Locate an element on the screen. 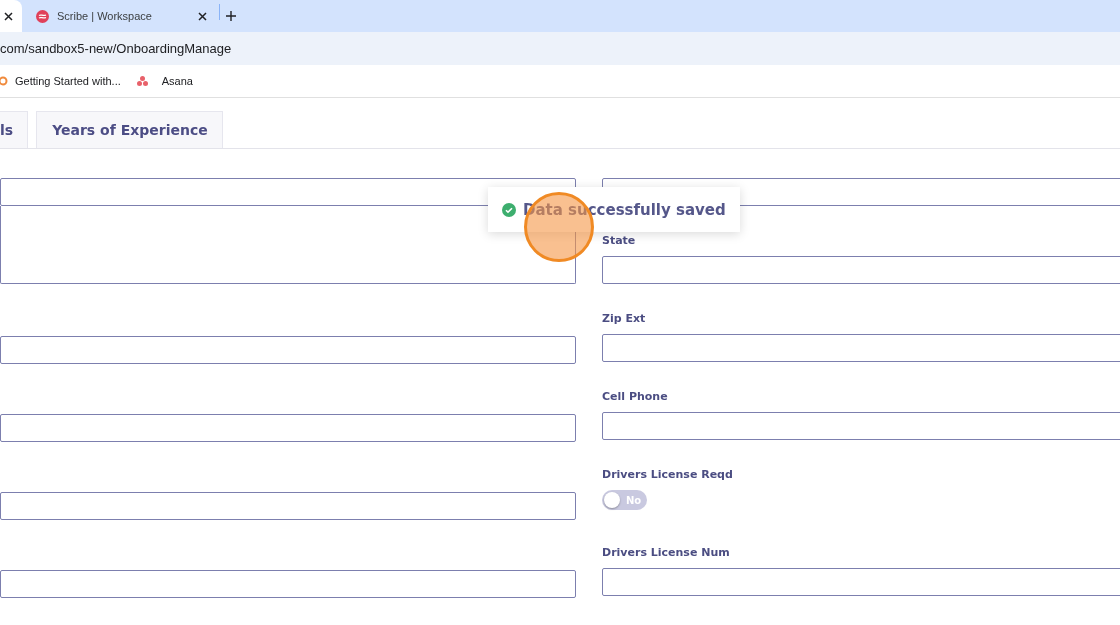  field-label: Zip Ext is located at coordinates (624, 319).